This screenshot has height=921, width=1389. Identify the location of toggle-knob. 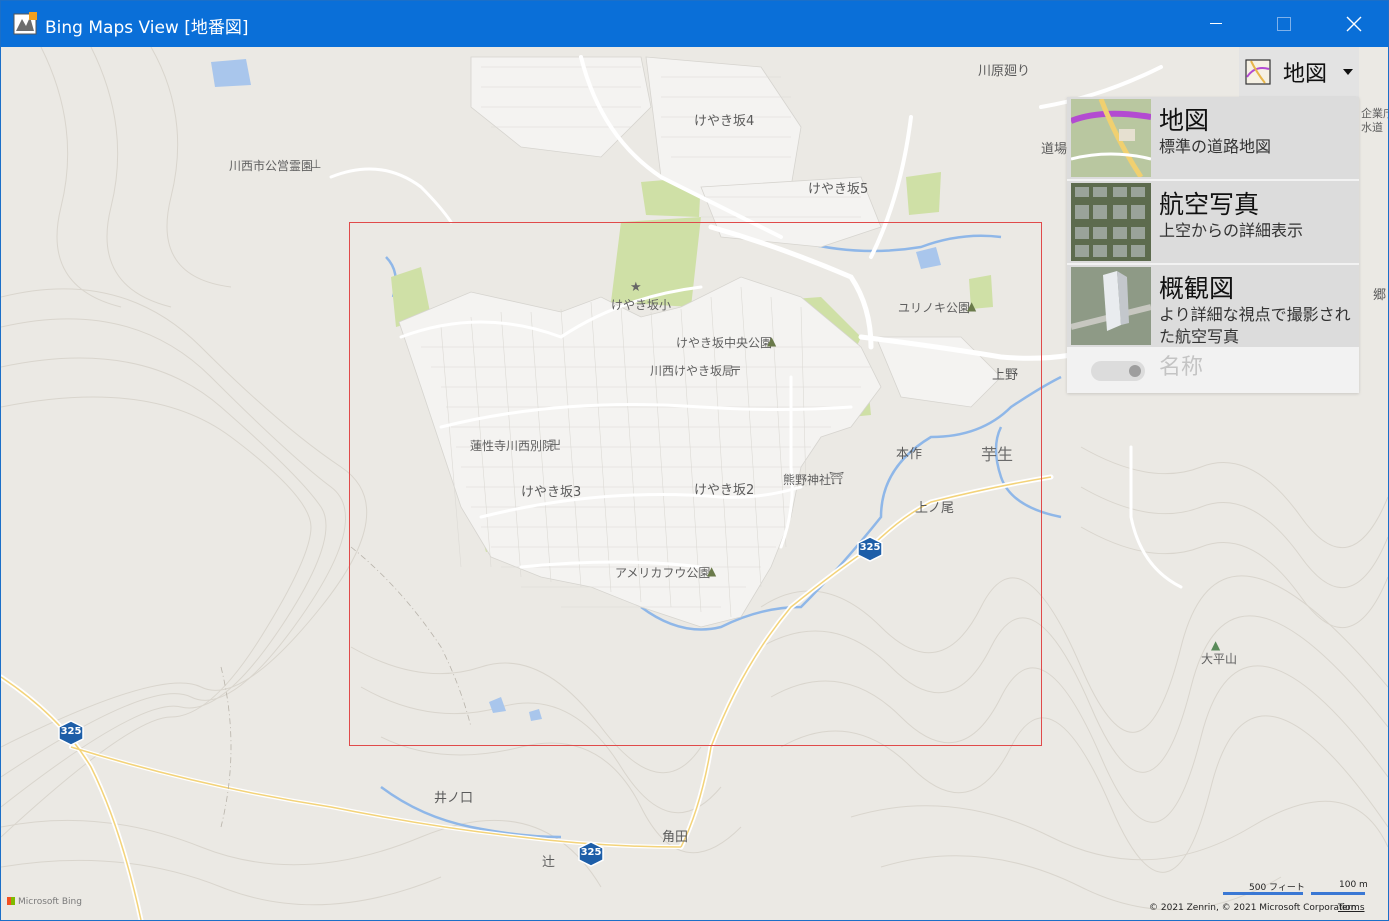
(1135, 371).